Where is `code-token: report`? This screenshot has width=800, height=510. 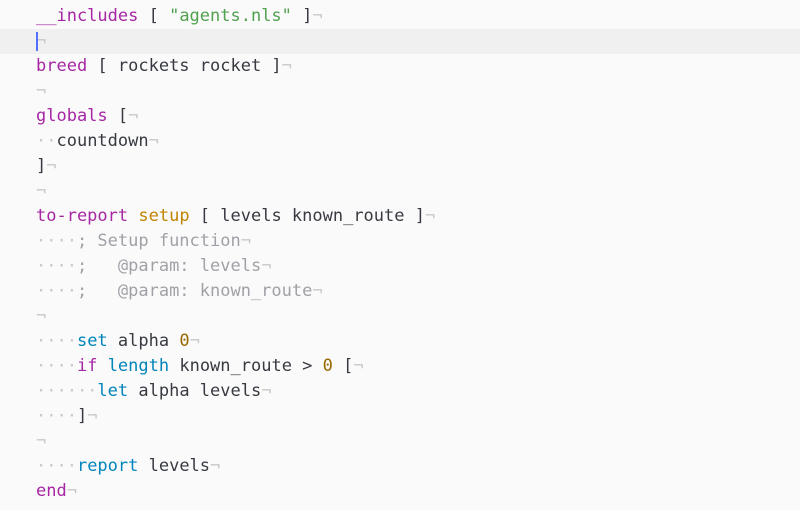 code-token: report is located at coordinates (107, 466).